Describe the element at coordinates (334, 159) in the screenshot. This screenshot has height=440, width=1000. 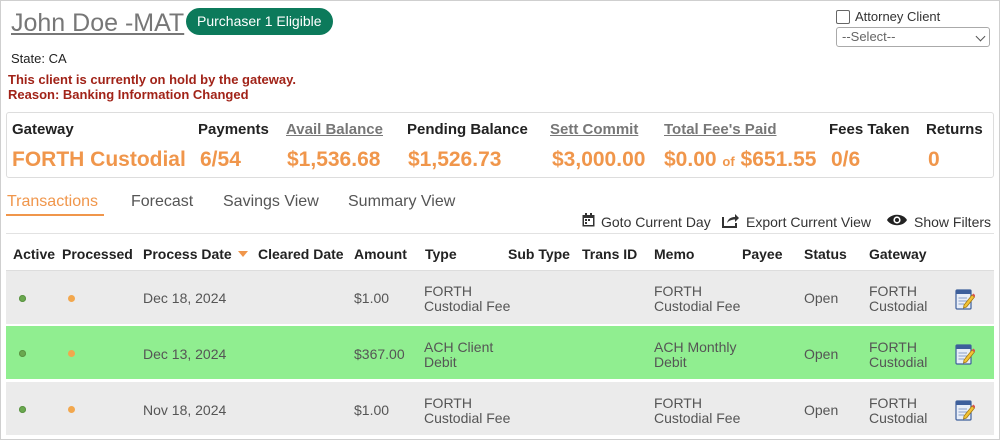
I see `avail-balance-value: $1,536.68` at that location.